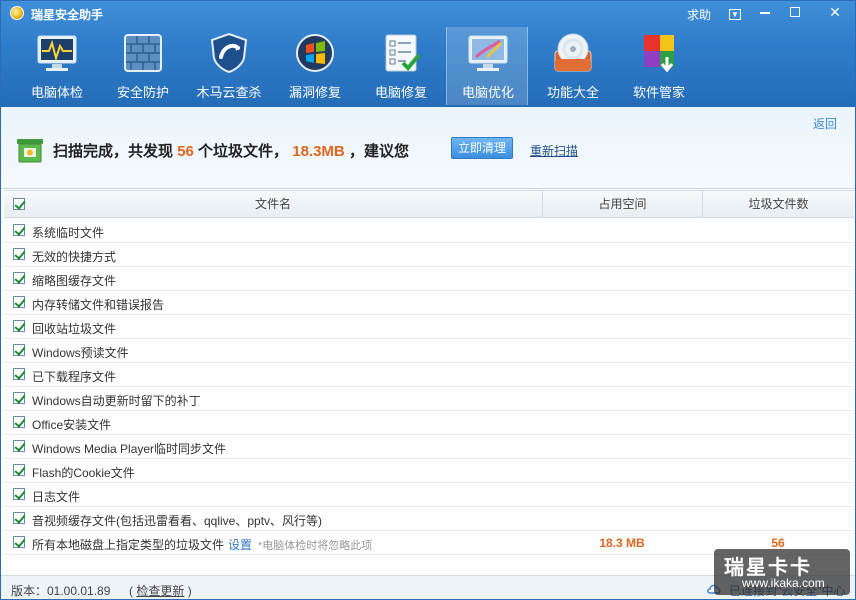 This screenshot has width=856, height=600. I want to click on check-update-link: ( 检查更新 ), so click(160, 590).